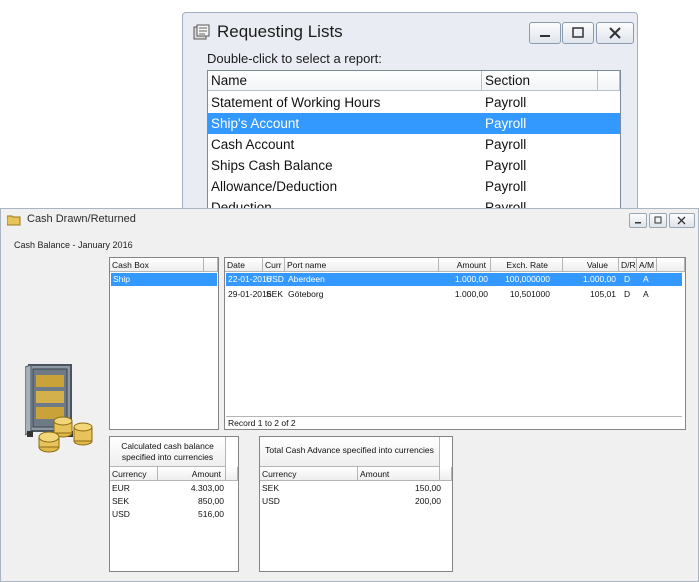  I want to click on report-name: Allowance/Deduction, so click(274, 186).